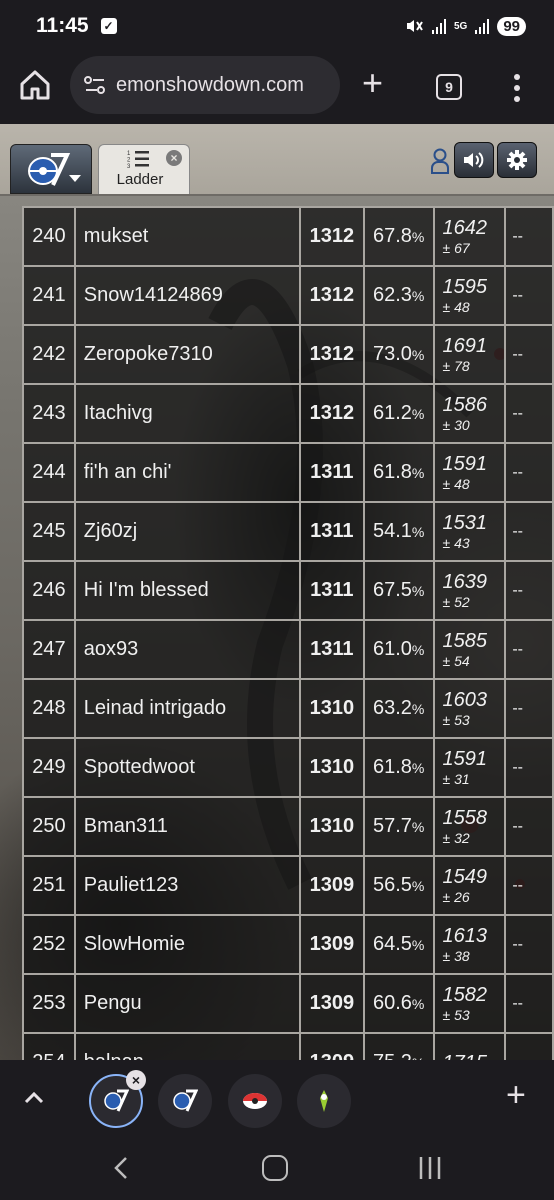  Describe the element at coordinates (187, 236) in the screenshot. I see `player-name: mukset` at that location.